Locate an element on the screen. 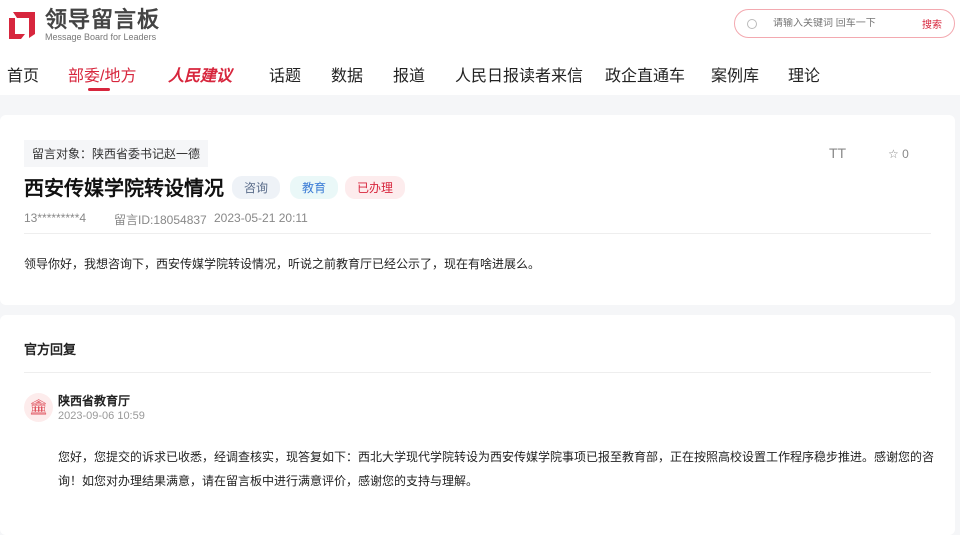 The height and width of the screenshot is (535, 960). nav-theory: 理论 is located at coordinates (804, 74).